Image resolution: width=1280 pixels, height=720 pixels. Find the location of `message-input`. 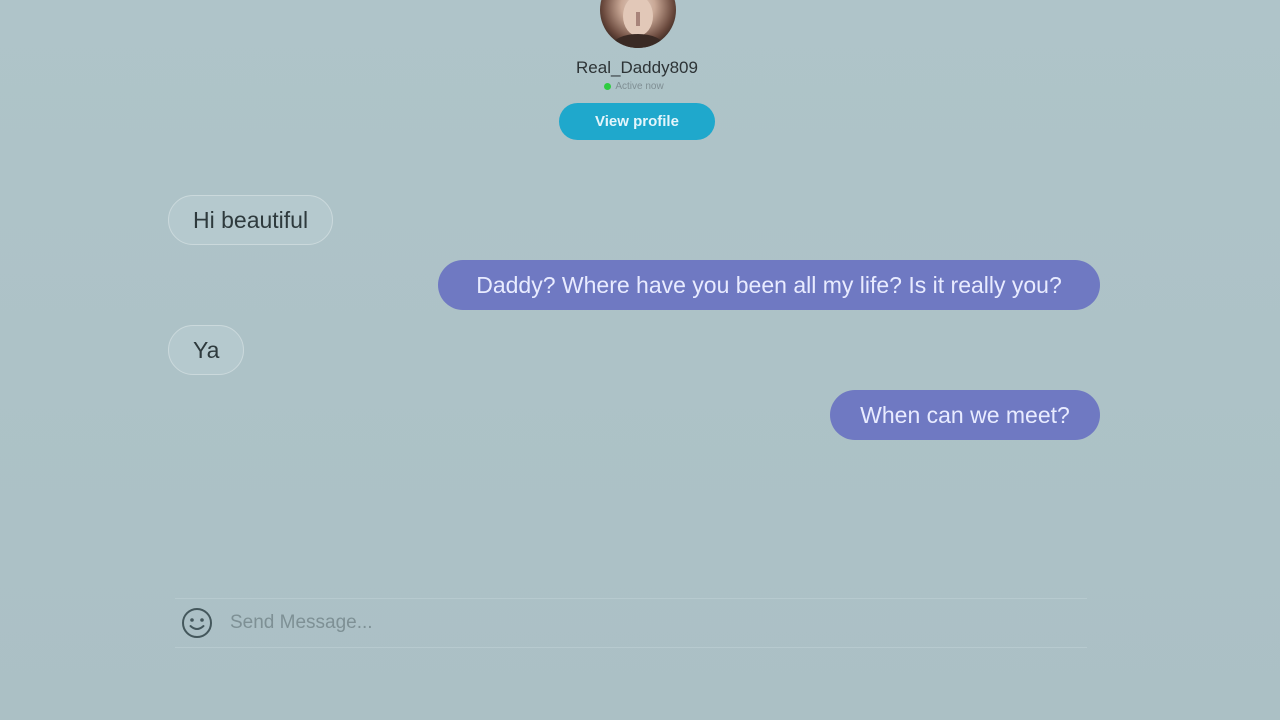

message-input is located at coordinates (657, 623).